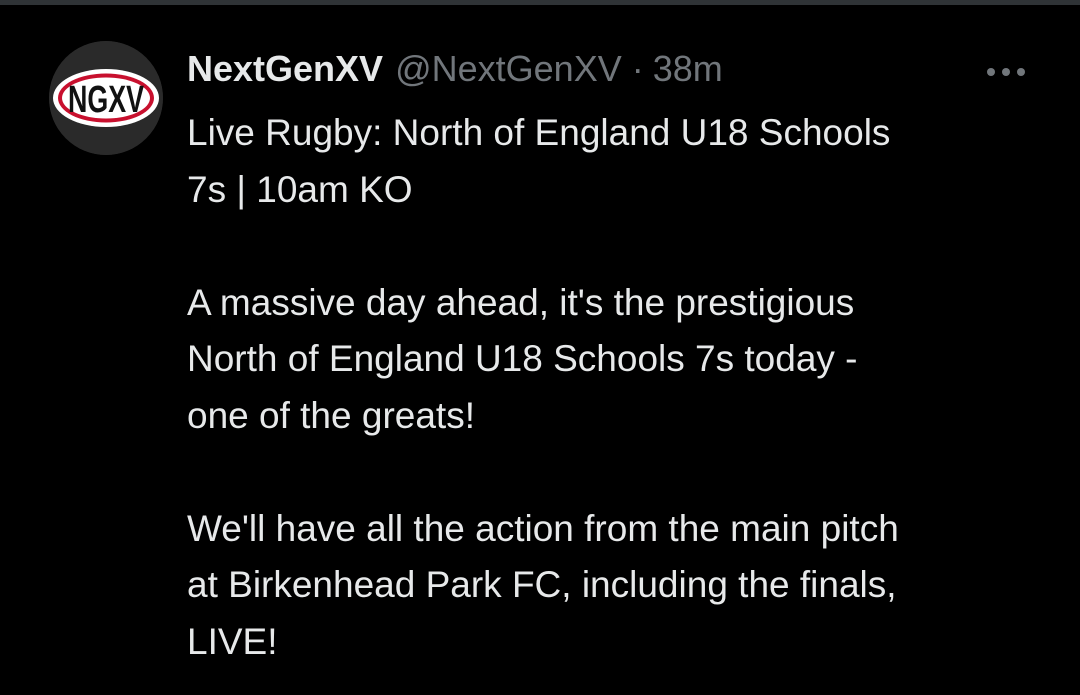 This screenshot has height=695, width=1080. I want to click on svg-text: NGXV, so click(106, 100).